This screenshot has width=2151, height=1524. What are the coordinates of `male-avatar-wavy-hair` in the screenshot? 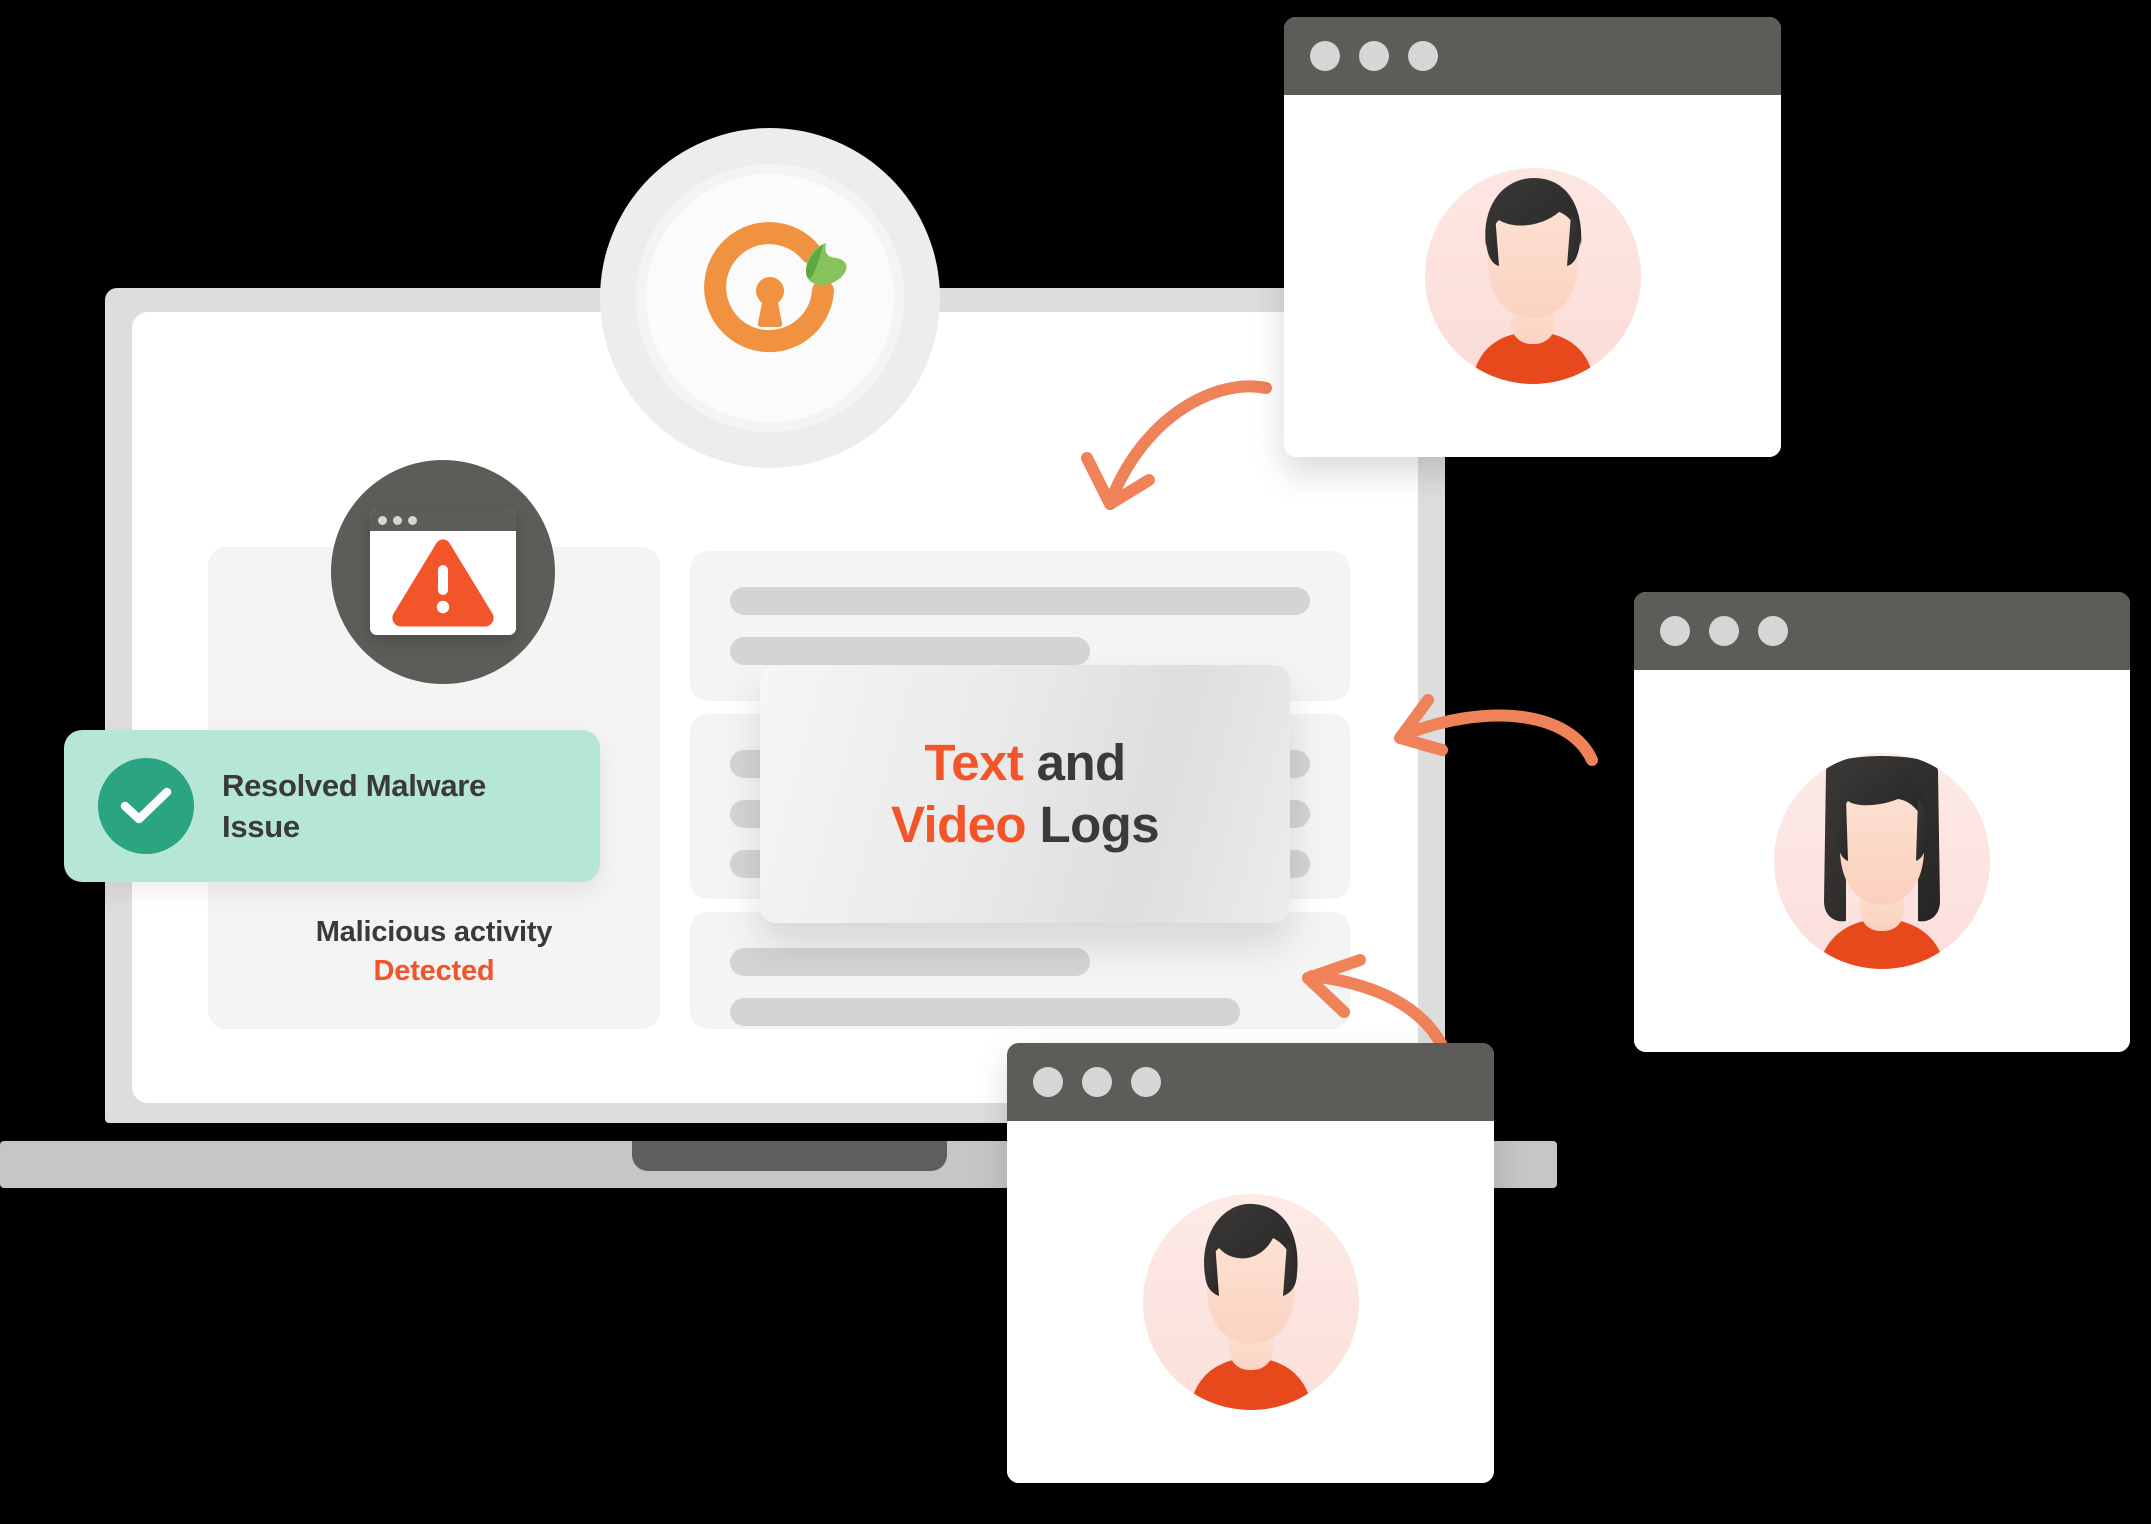 It's located at (1250, 1302).